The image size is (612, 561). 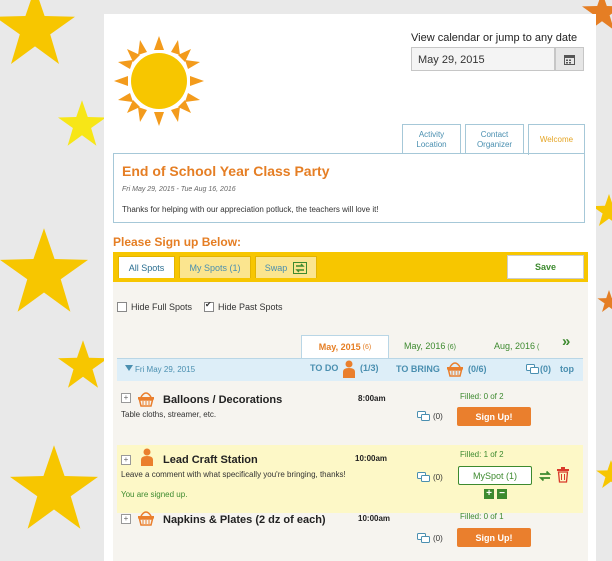 What do you see at coordinates (154, 307) in the screenshot?
I see `hide-full-checkbox: Hide Full Spots` at bounding box center [154, 307].